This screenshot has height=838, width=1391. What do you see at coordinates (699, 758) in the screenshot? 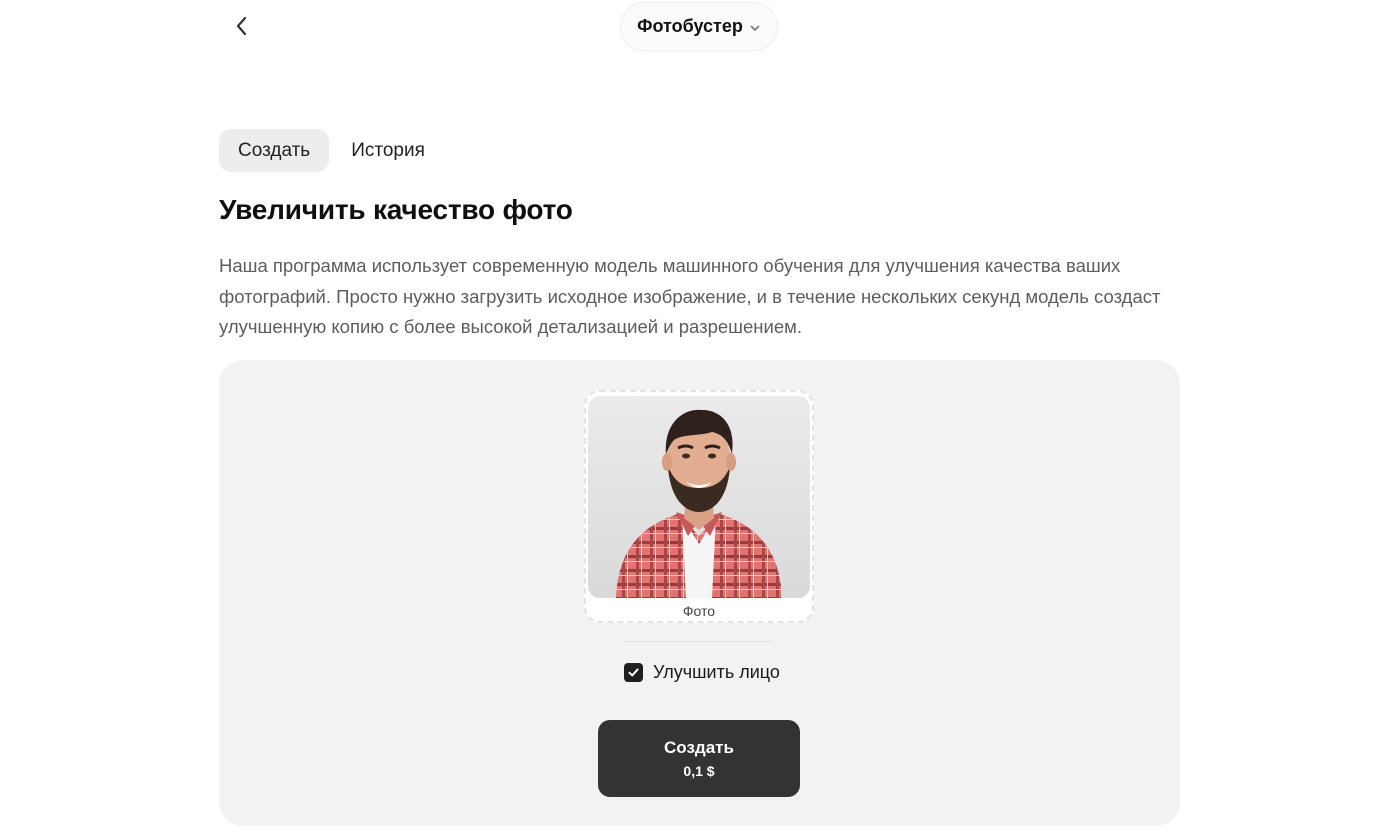
I see `create-button: Создать 0,1 $` at bounding box center [699, 758].